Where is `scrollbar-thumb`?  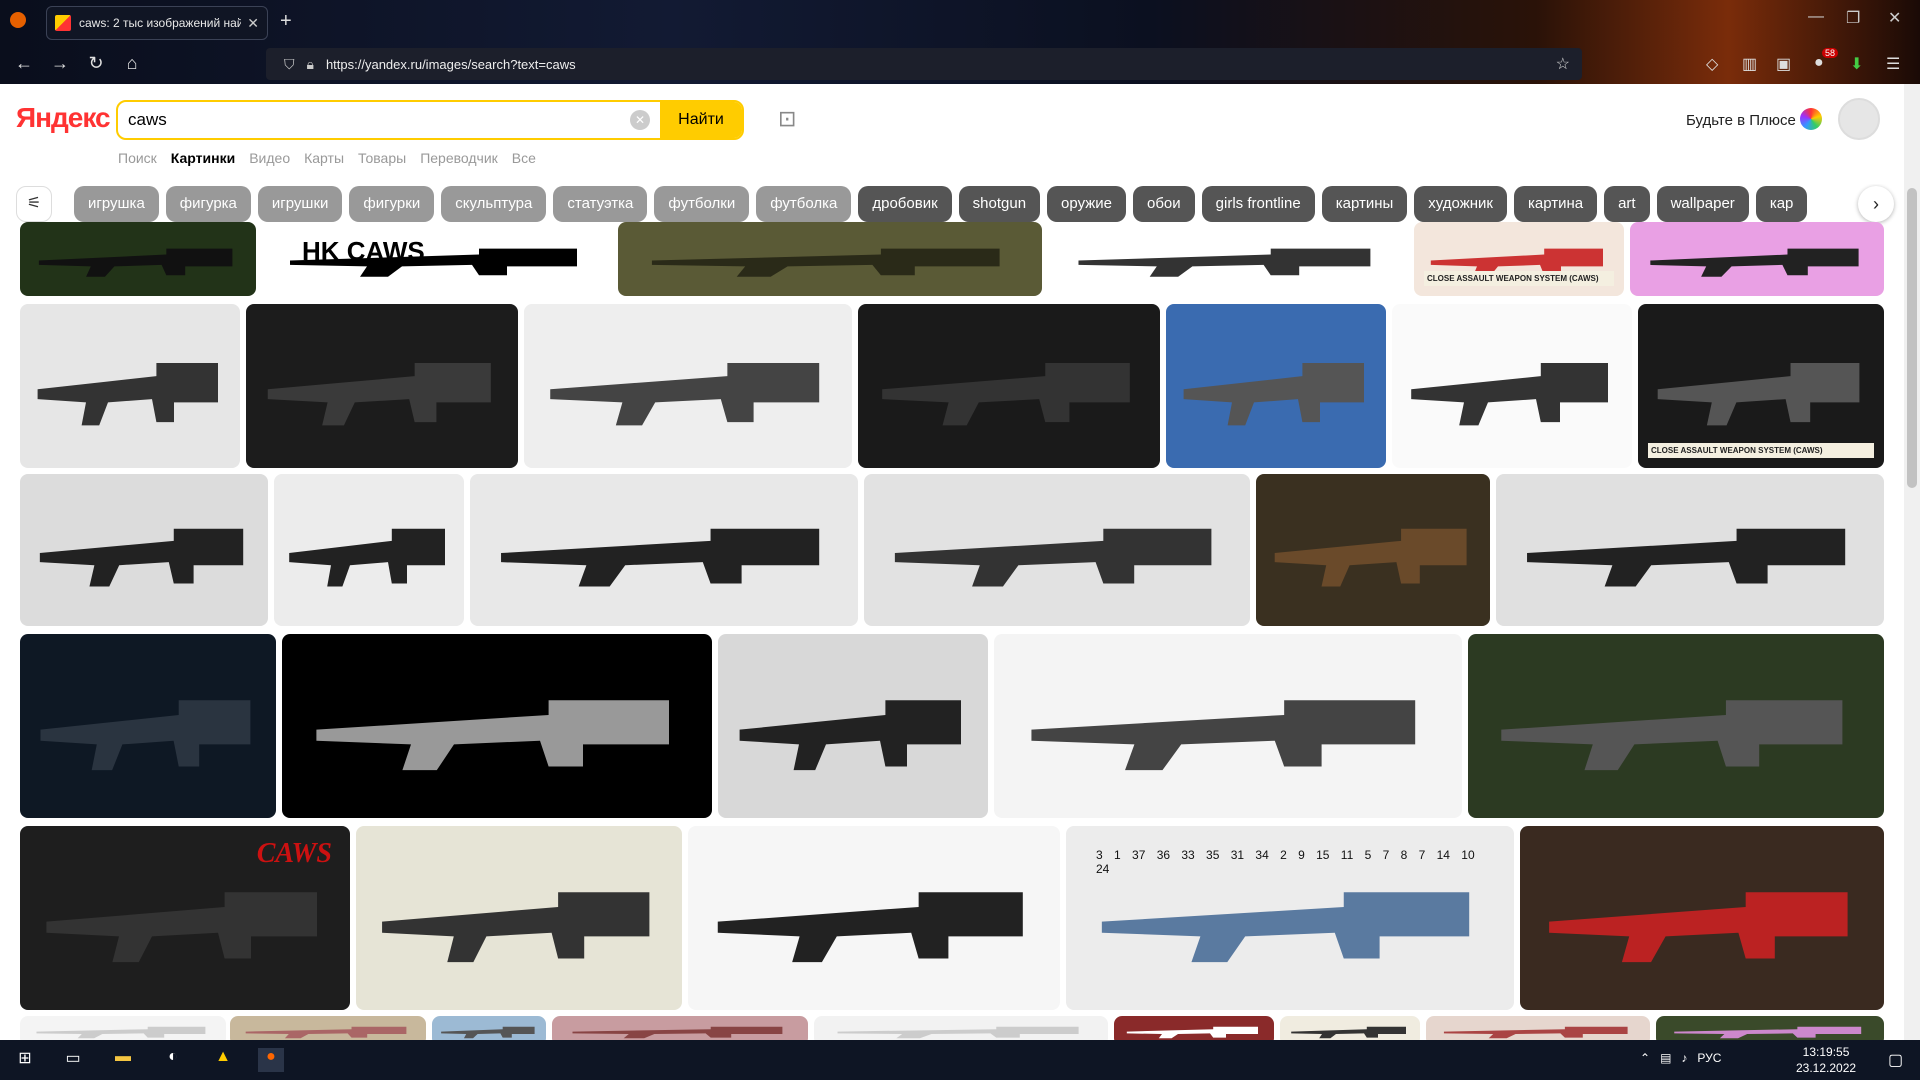
scrollbar-thumb is located at coordinates (1912, 338).